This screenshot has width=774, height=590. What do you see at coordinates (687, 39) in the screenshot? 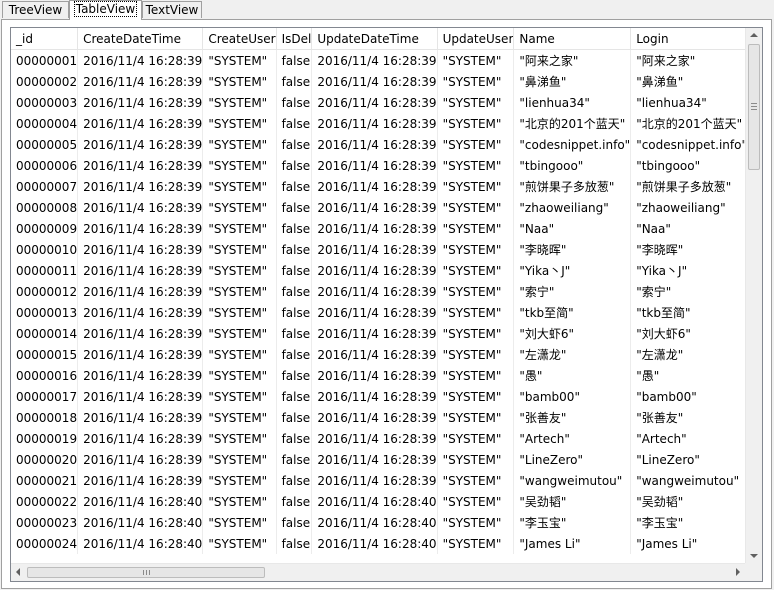
I see `column-header-login: Login` at bounding box center [687, 39].